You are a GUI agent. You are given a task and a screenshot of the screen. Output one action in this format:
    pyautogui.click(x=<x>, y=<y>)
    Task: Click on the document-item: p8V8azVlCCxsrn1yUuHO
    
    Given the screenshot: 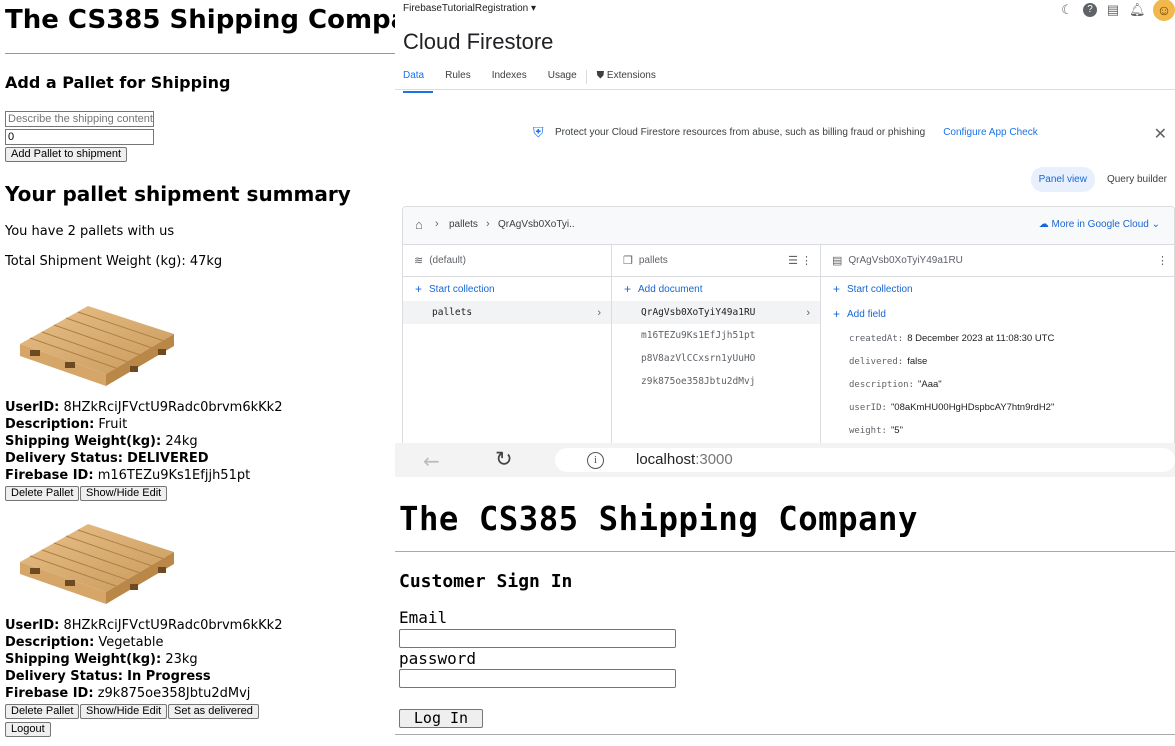 What is the action you would take?
    pyautogui.click(x=716, y=358)
    